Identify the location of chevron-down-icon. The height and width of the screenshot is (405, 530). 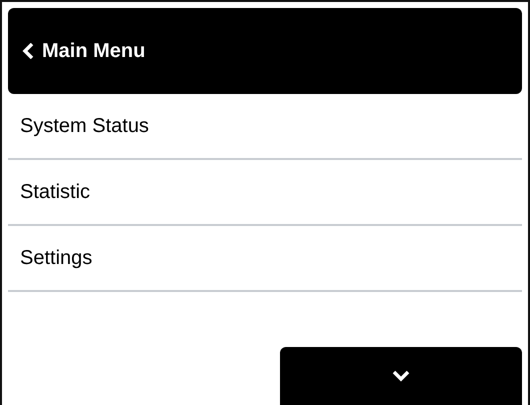
(401, 376).